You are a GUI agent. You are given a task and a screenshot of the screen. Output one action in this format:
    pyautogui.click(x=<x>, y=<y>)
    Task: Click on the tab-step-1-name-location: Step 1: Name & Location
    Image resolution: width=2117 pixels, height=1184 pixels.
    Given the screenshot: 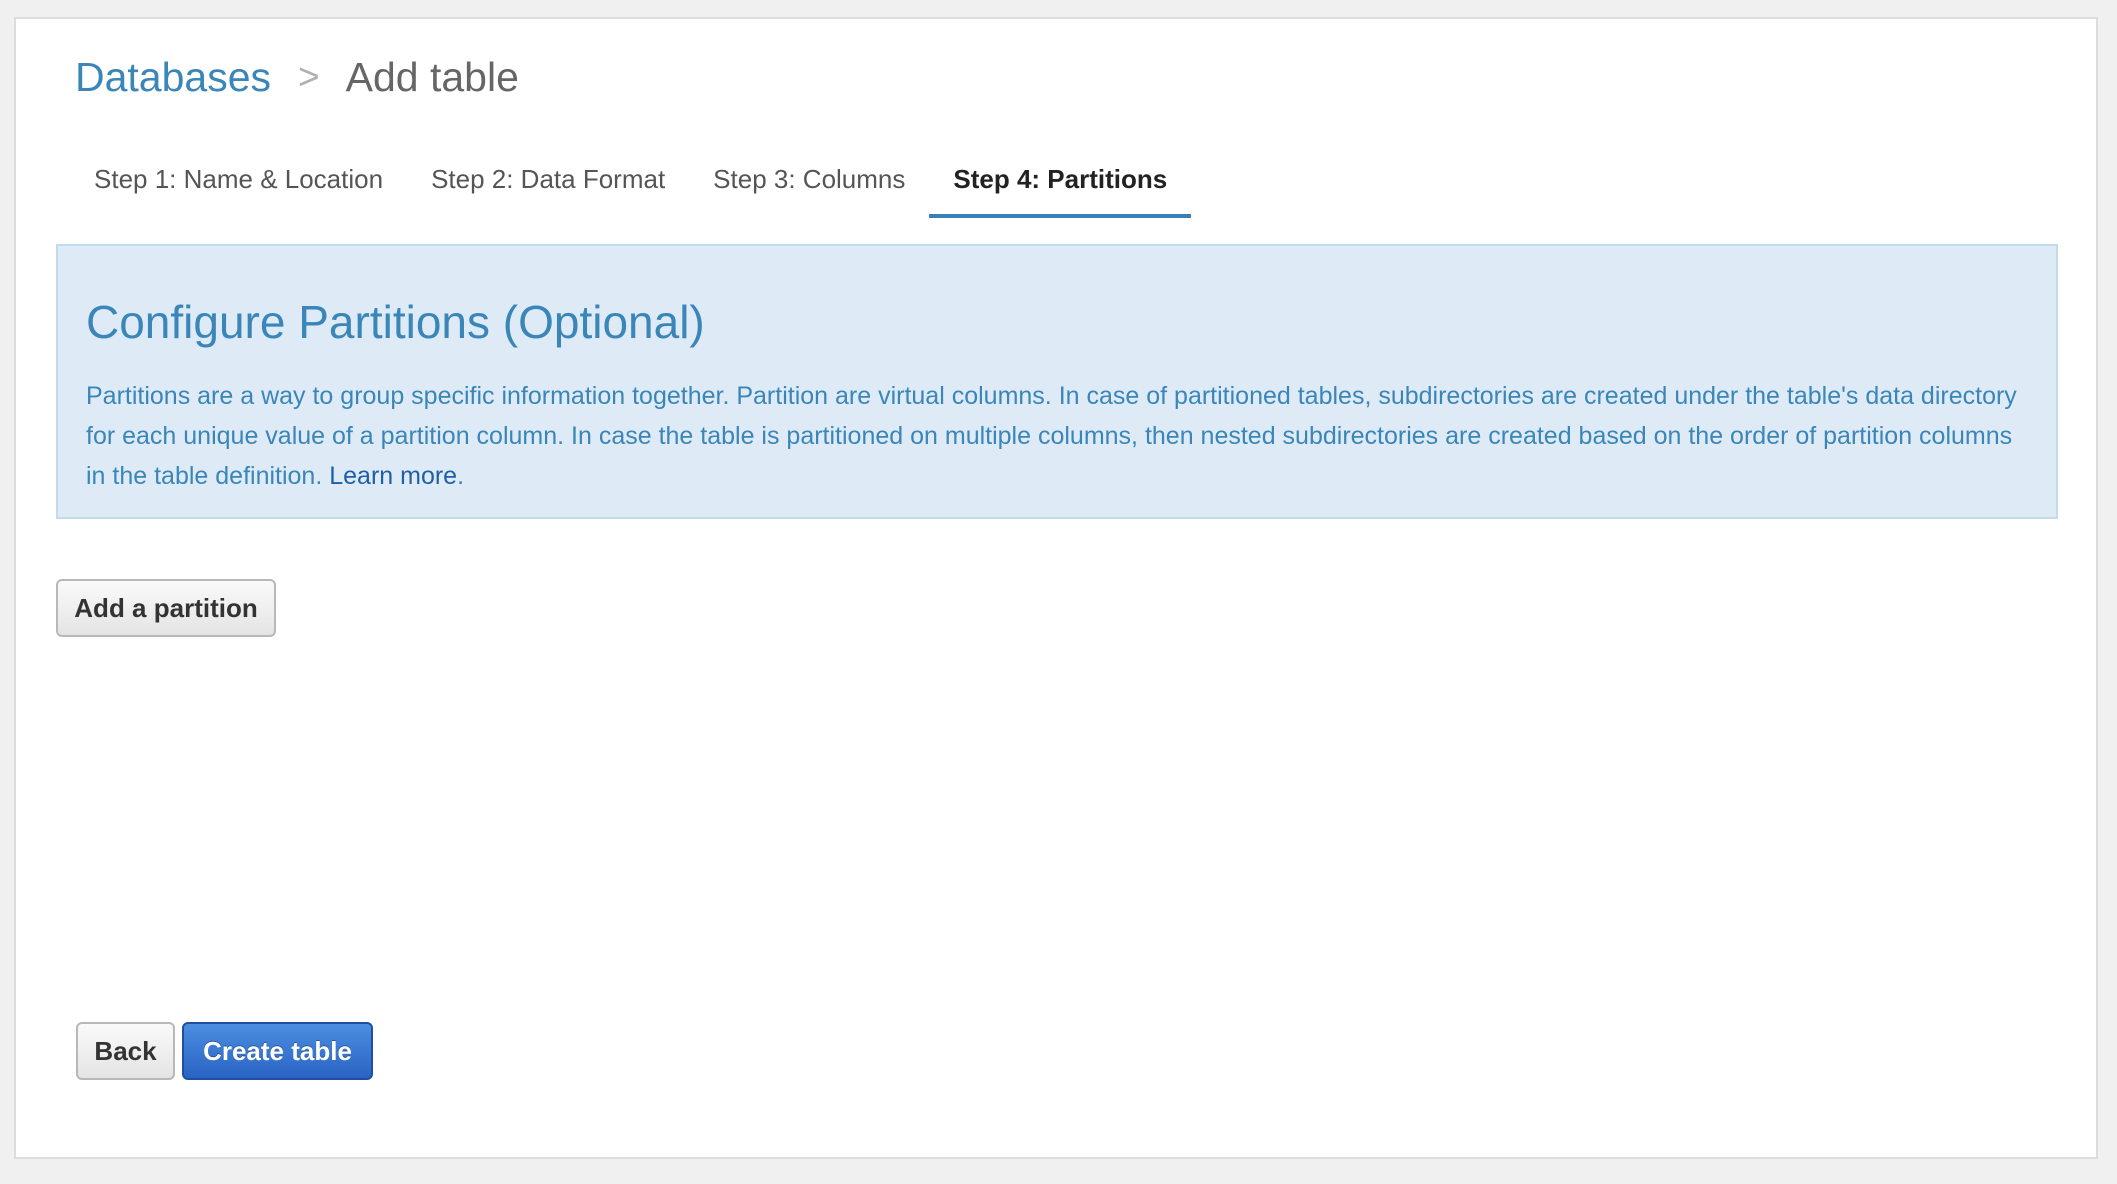 What is the action you would take?
    pyautogui.click(x=238, y=181)
    